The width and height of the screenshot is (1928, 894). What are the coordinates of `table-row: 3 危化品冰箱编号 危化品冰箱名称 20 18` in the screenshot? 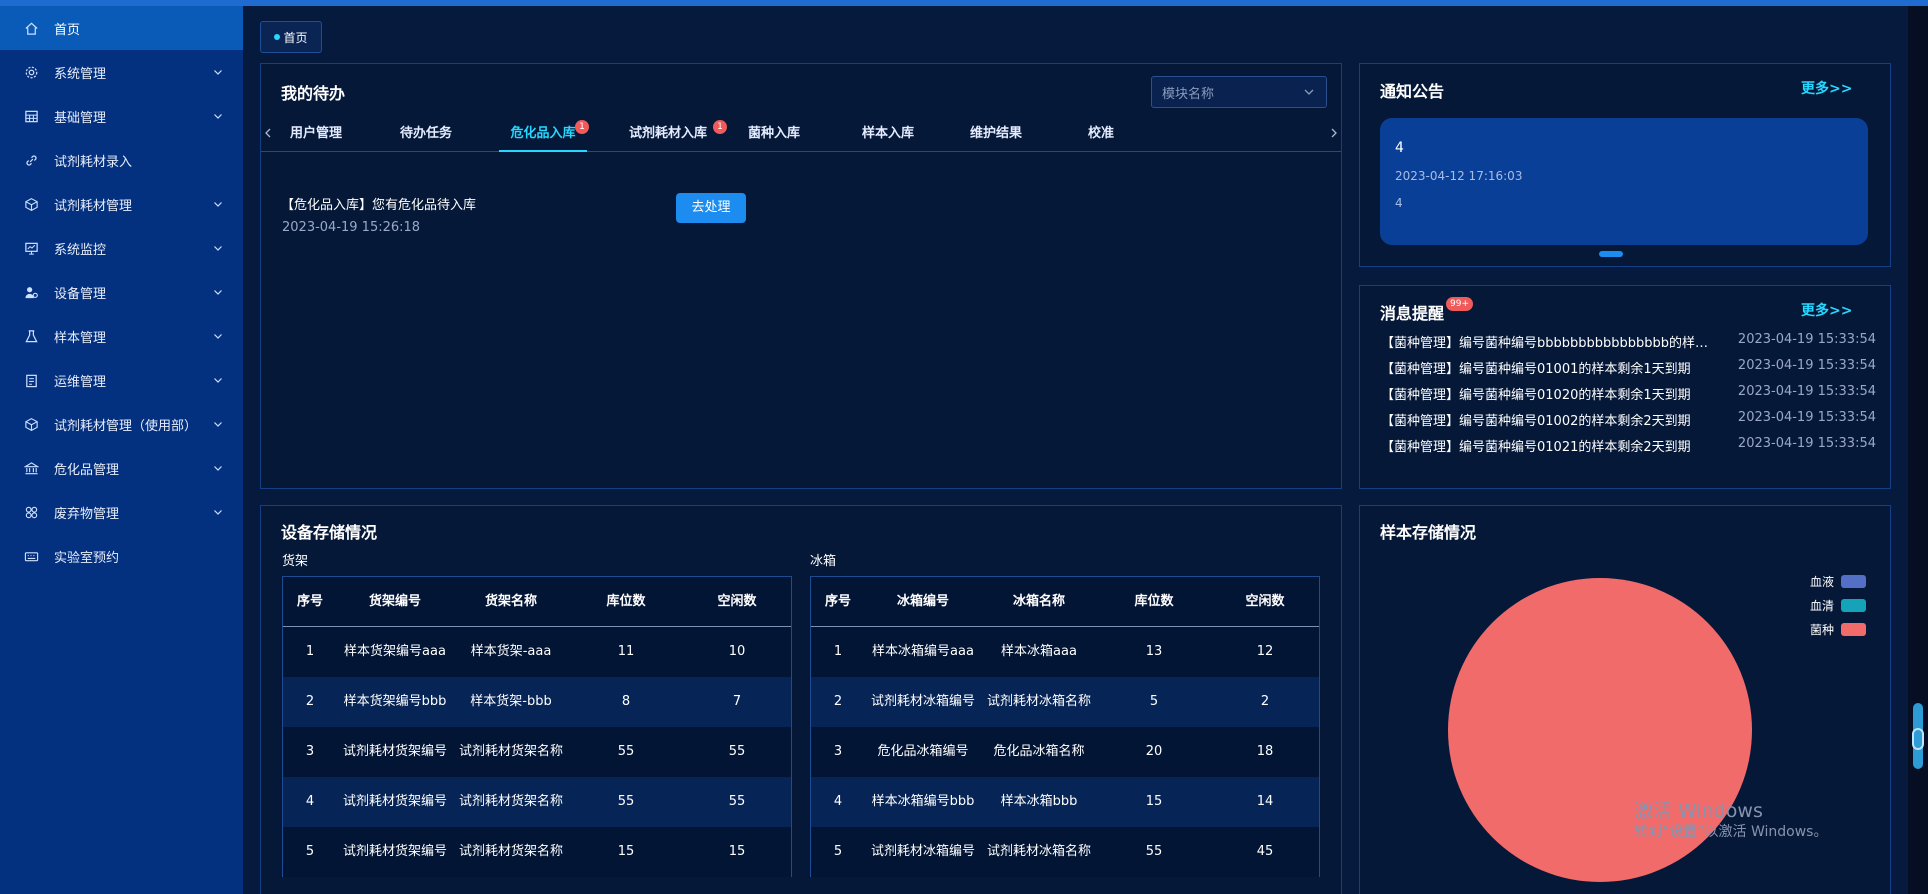 It's located at (1065, 752).